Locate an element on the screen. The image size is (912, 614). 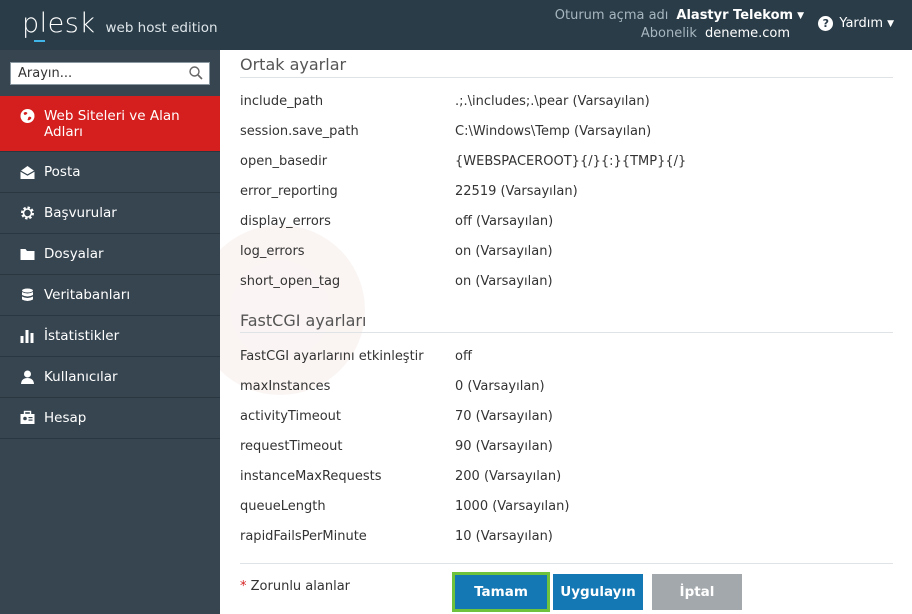
table-row: instanceMaxRequests 200 (Varsayılan) is located at coordinates (566, 477).